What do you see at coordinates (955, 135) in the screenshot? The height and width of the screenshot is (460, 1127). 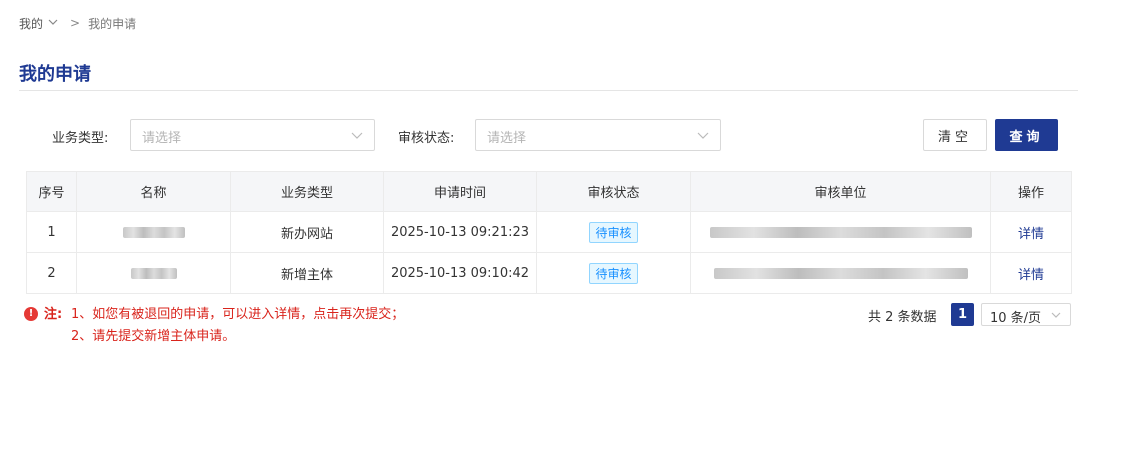 I see `clear-button: 清空` at bounding box center [955, 135].